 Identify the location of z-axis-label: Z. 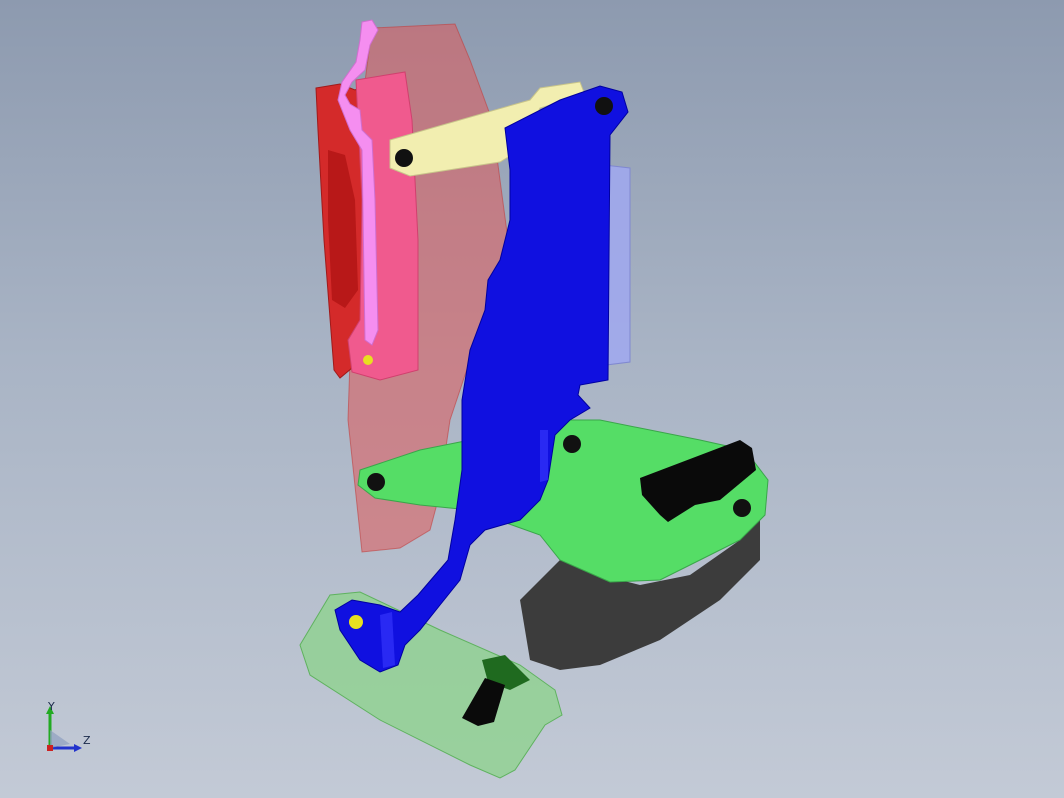
(87, 740).